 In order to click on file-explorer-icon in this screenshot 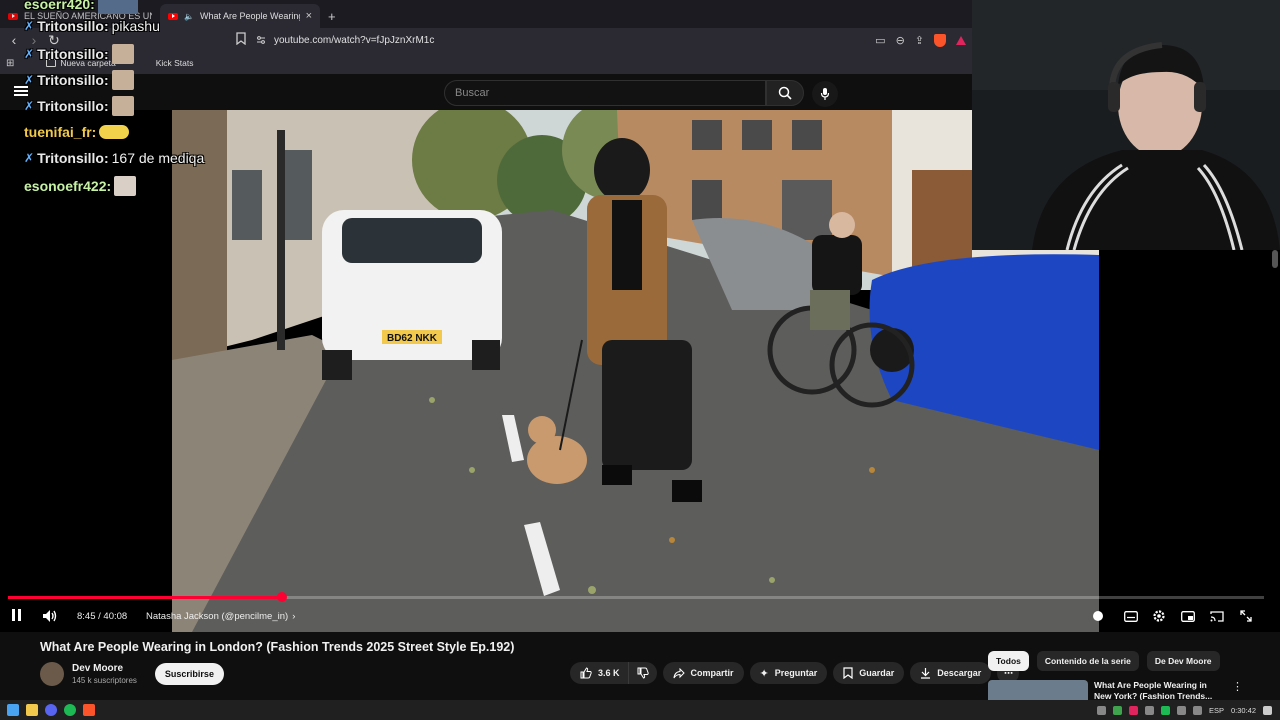, I will do `click(32, 710)`.